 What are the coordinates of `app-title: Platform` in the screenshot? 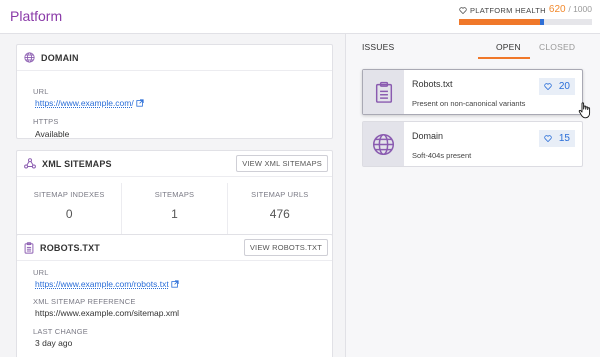 It's located at (36, 16).